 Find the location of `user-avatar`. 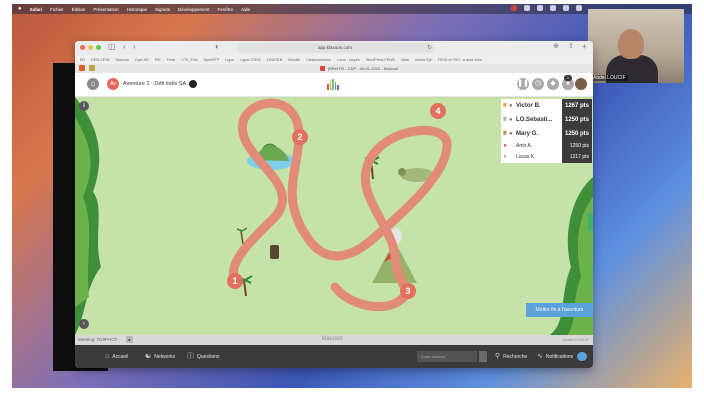

user-avatar is located at coordinates (581, 84).